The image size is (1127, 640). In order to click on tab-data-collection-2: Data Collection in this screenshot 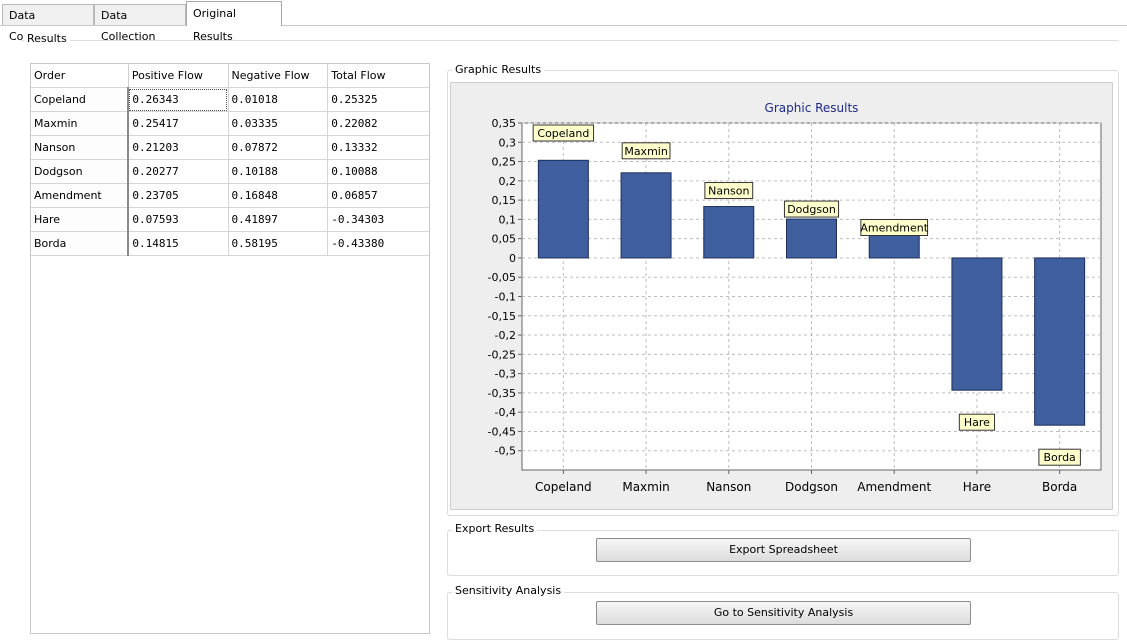, I will do `click(140, 23)`.